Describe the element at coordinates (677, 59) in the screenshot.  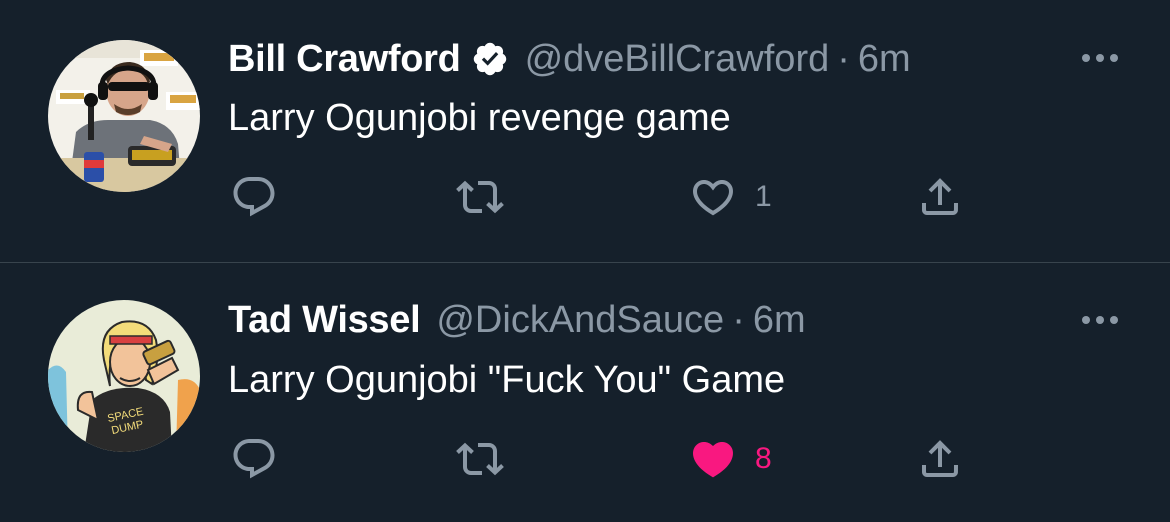
I see `handle: @dveBillCrawford` at that location.